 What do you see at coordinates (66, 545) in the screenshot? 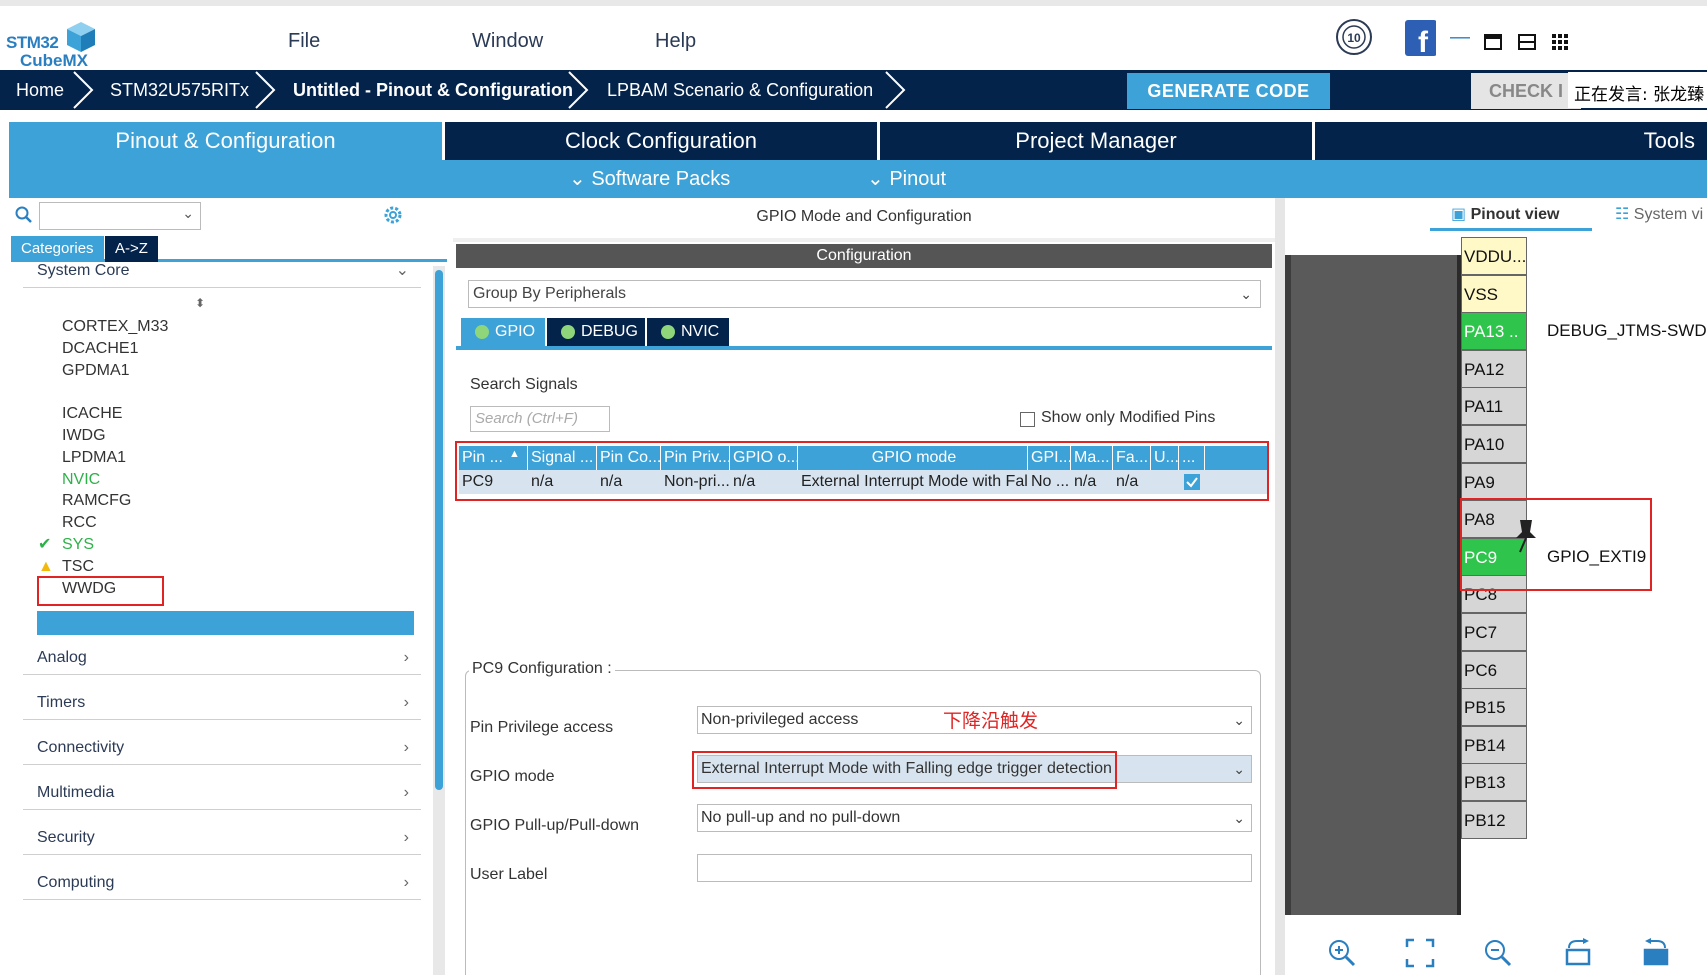
I see `sidebar-item-sys: ✔ SYS` at bounding box center [66, 545].